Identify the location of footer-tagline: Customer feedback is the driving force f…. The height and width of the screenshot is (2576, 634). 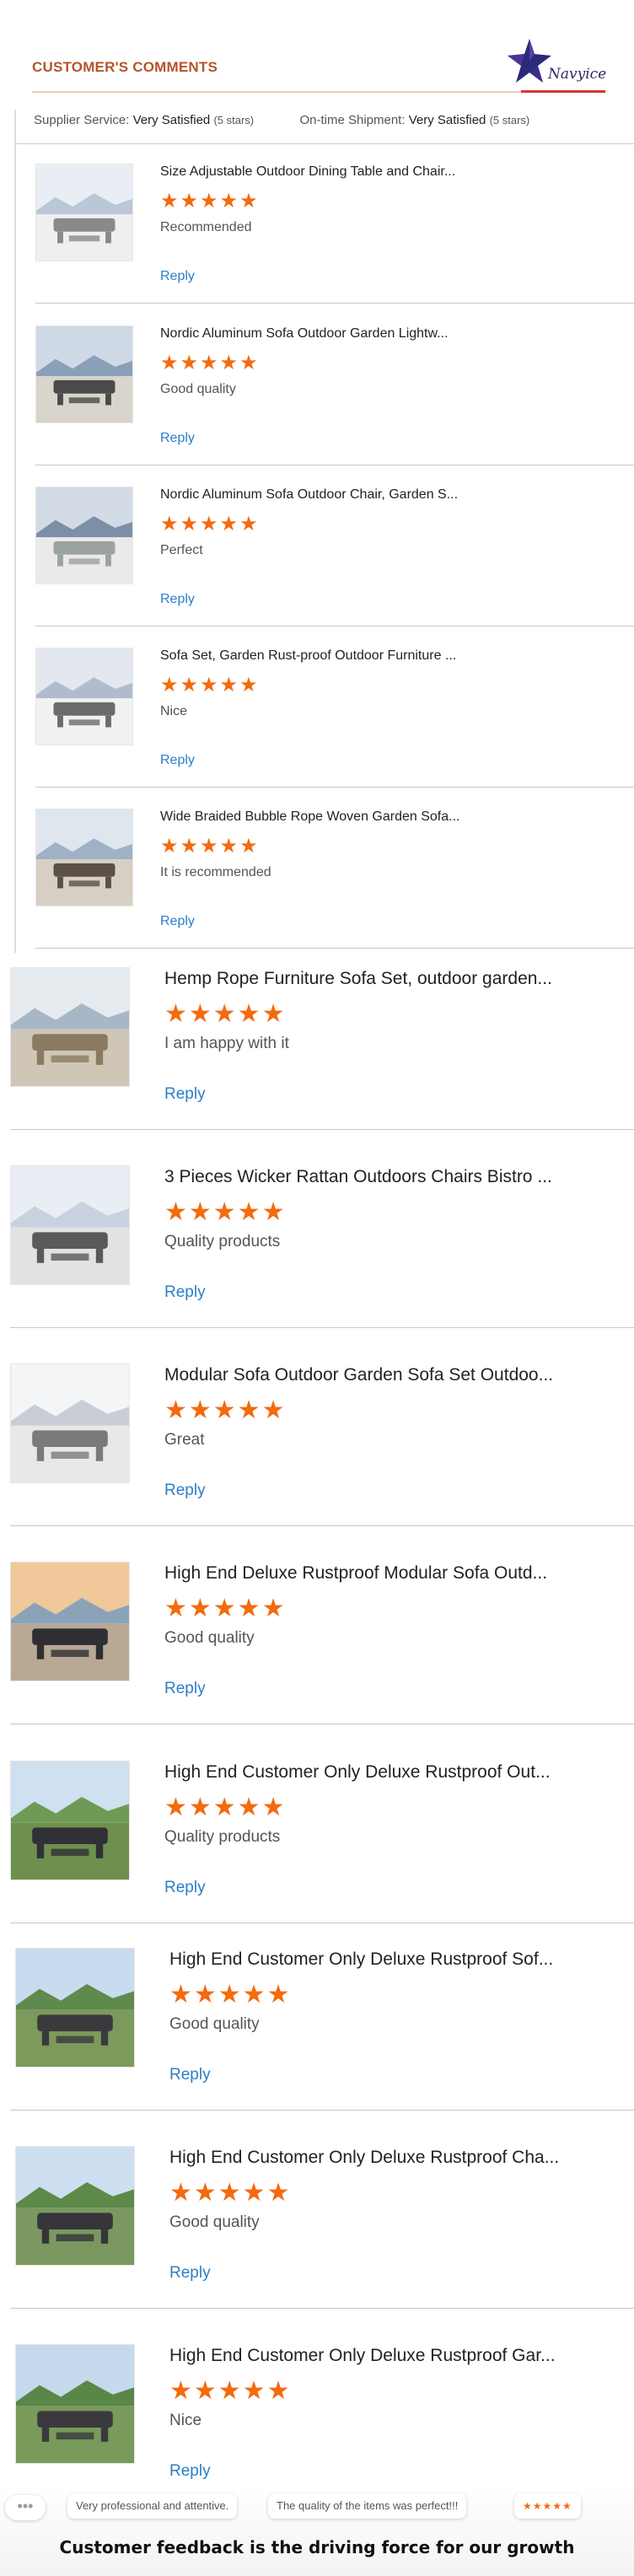
(317, 2547).